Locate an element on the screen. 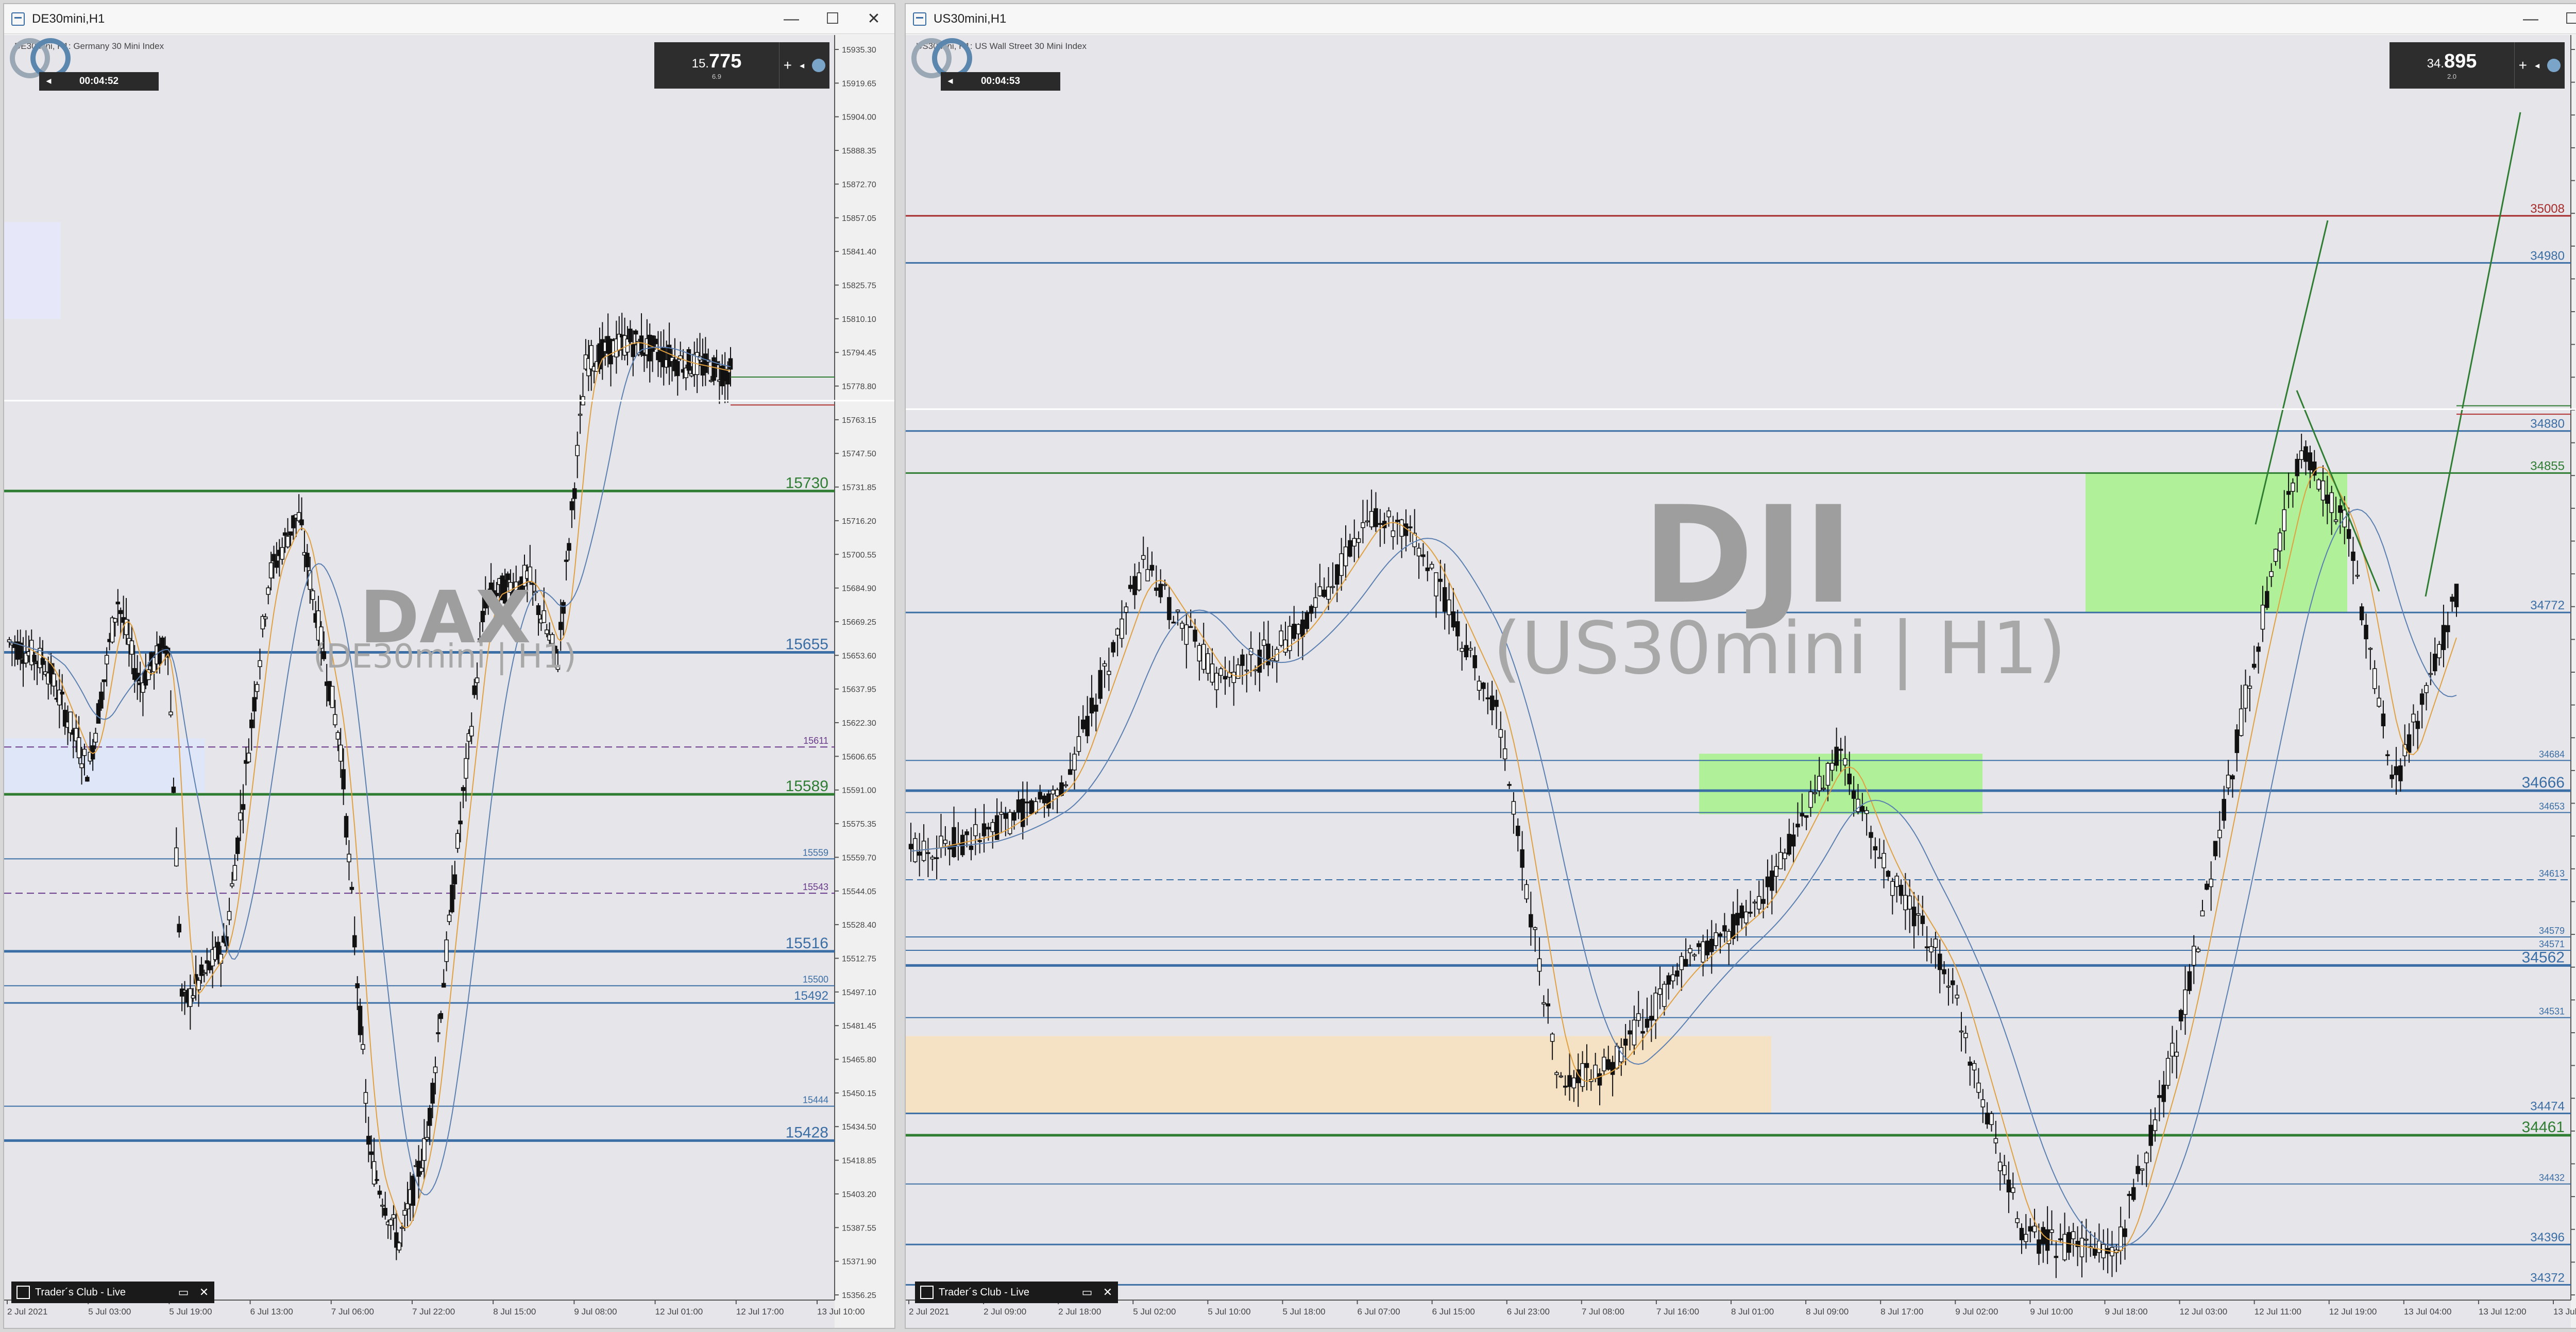 The width and height of the screenshot is (2576, 1332). level-label: 34772 is located at coordinates (2547, 605).